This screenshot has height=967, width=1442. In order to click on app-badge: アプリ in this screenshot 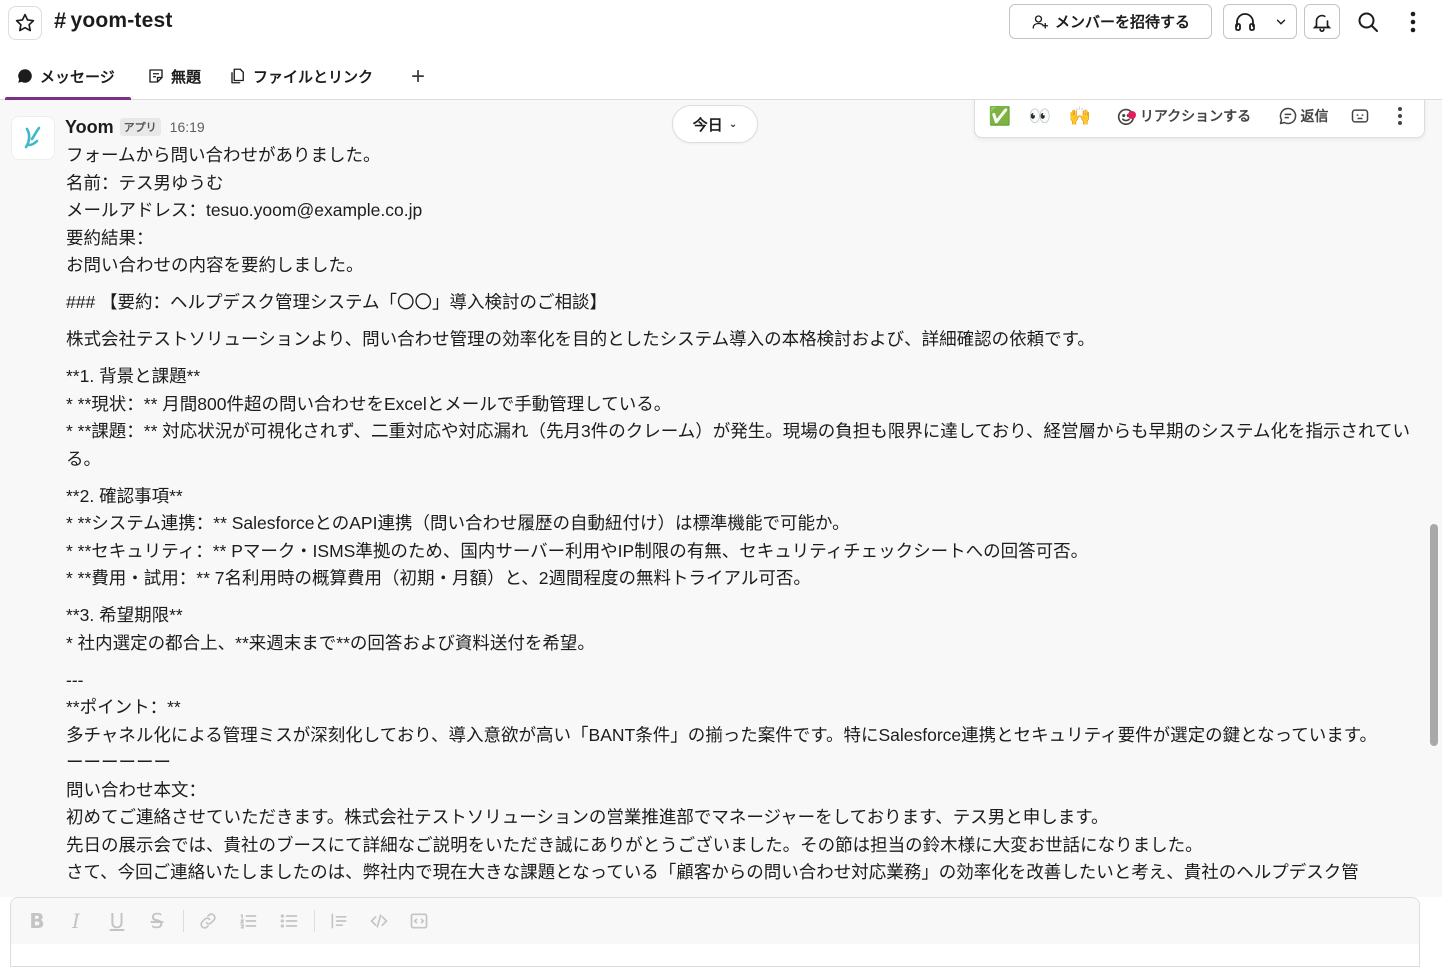, I will do `click(140, 127)`.